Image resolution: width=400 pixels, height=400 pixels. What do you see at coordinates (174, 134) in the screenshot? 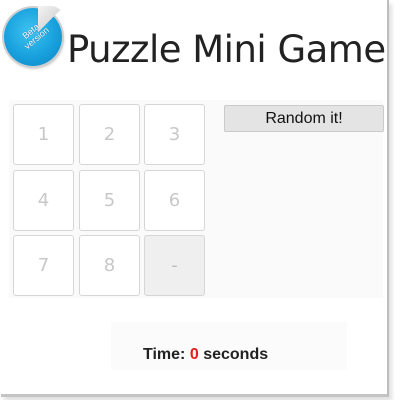
I see `tile-3: 3` at bounding box center [174, 134].